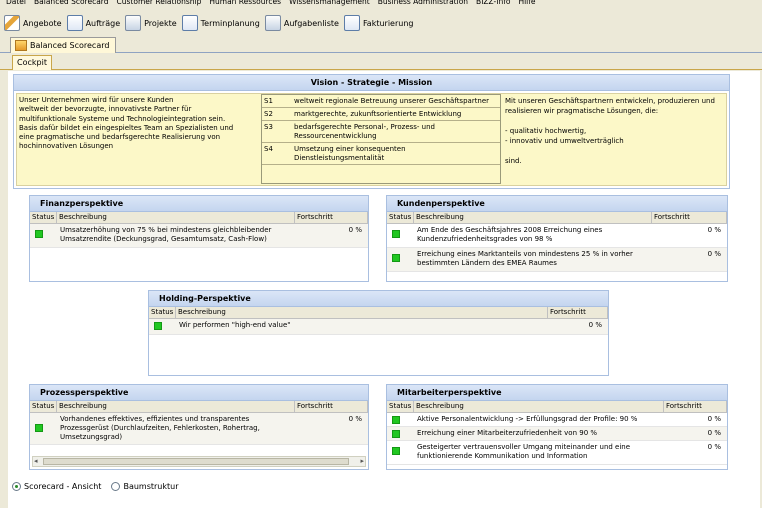  I want to click on horizontal-scrollbar: ◂ ▸, so click(199, 461).